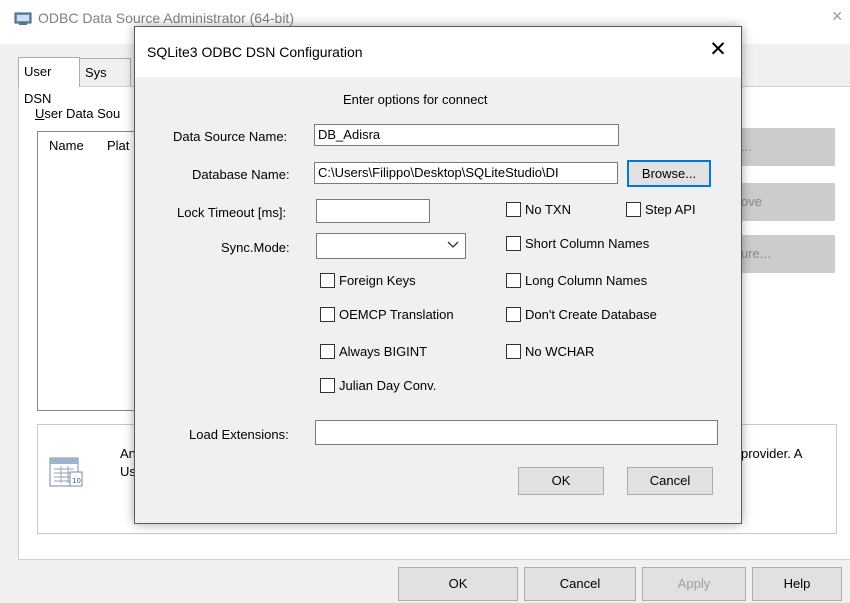 The image size is (850, 603). Describe the element at coordinates (239, 434) in the screenshot. I see `load-extensions-label: Load Extensions:` at that location.